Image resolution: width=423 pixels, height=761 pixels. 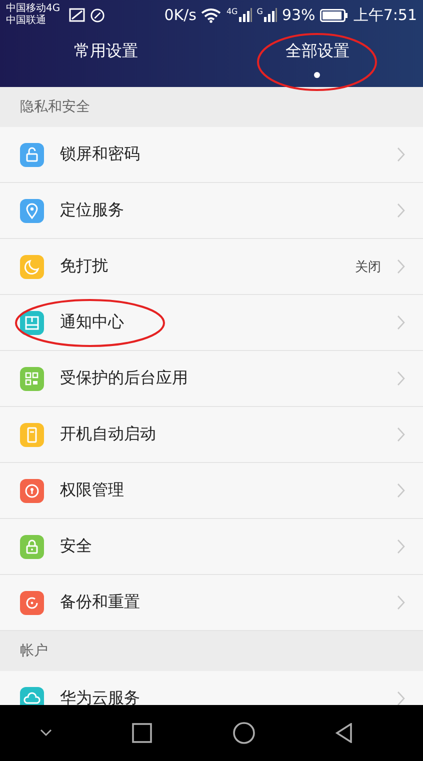 I want to click on setting-value: 关闭, so click(x=368, y=267).